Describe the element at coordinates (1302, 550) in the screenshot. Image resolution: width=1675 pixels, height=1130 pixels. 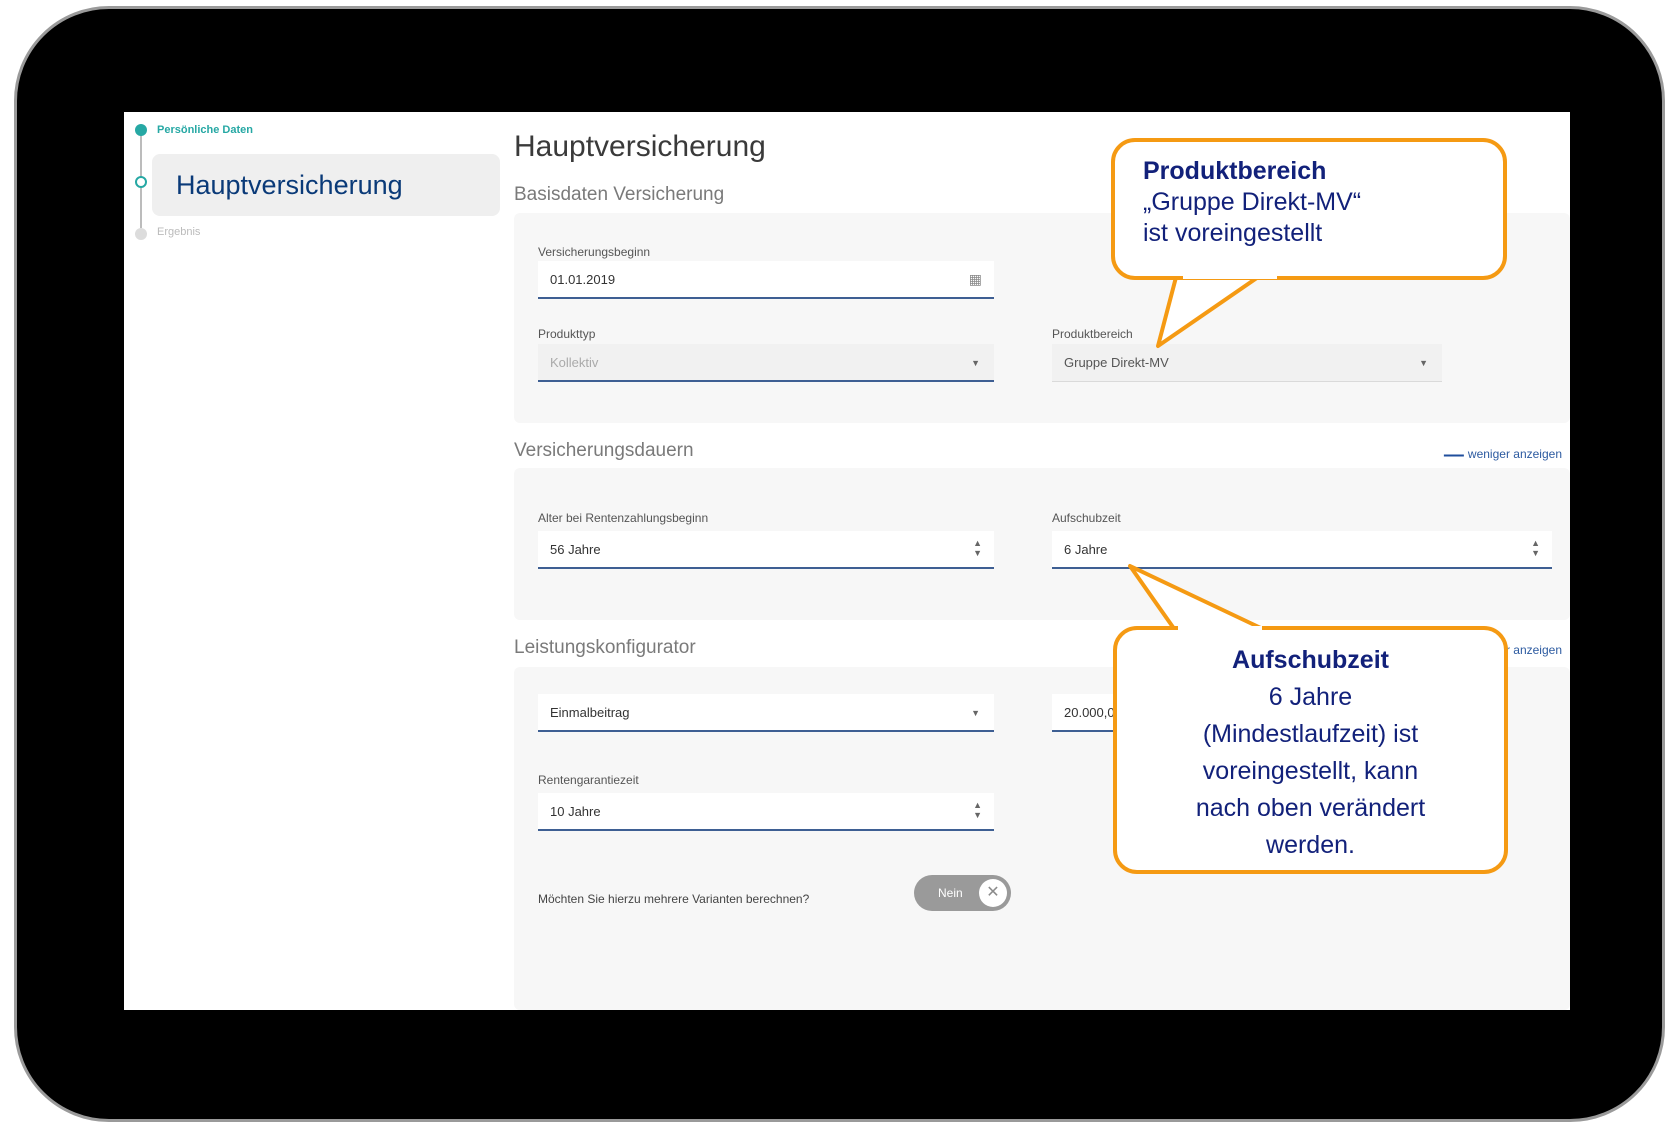
I see `aufschubzeit-stepper: 6 Jahre ▲ ▼` at that location.